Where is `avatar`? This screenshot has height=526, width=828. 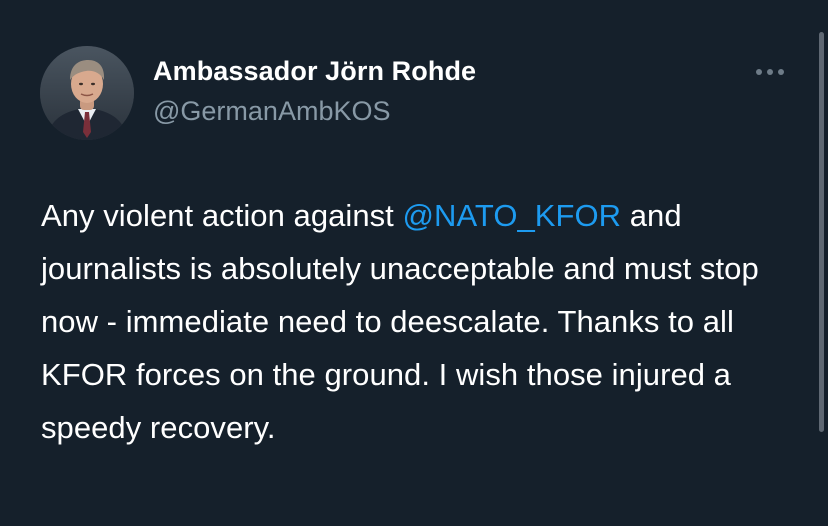 avatar is located at coordinates (87, 93).